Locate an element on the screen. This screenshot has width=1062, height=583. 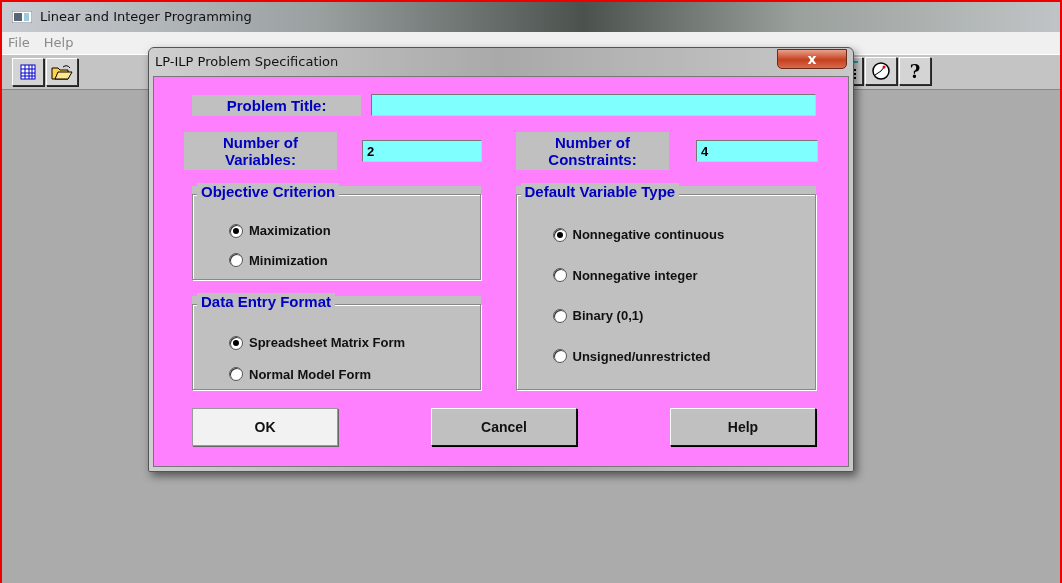
table-icon is located at coordinates (28, 72).